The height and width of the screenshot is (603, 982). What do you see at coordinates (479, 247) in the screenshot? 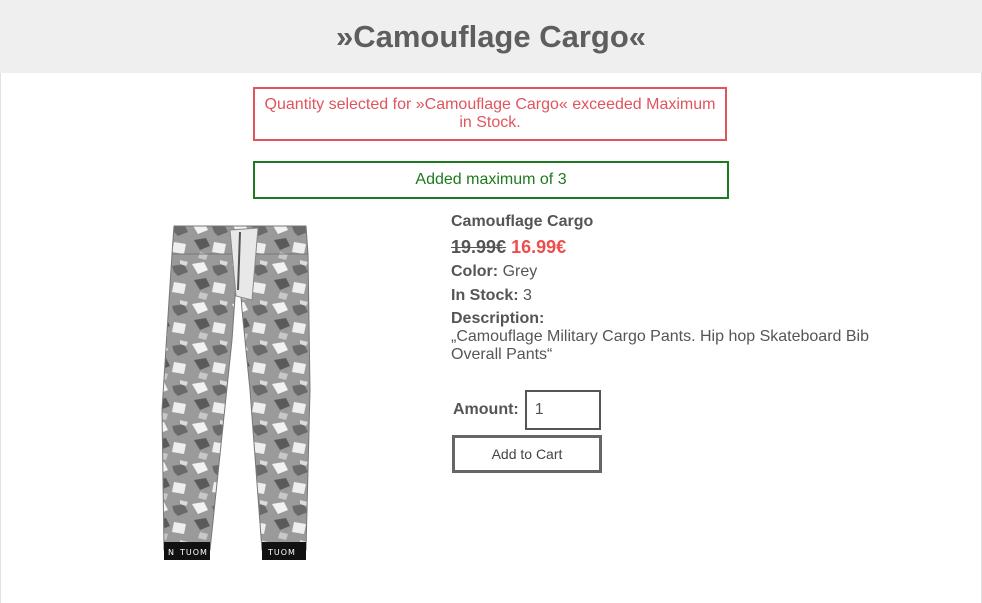
I see `old-price: 19.99€` at bounding box center [479, 247].